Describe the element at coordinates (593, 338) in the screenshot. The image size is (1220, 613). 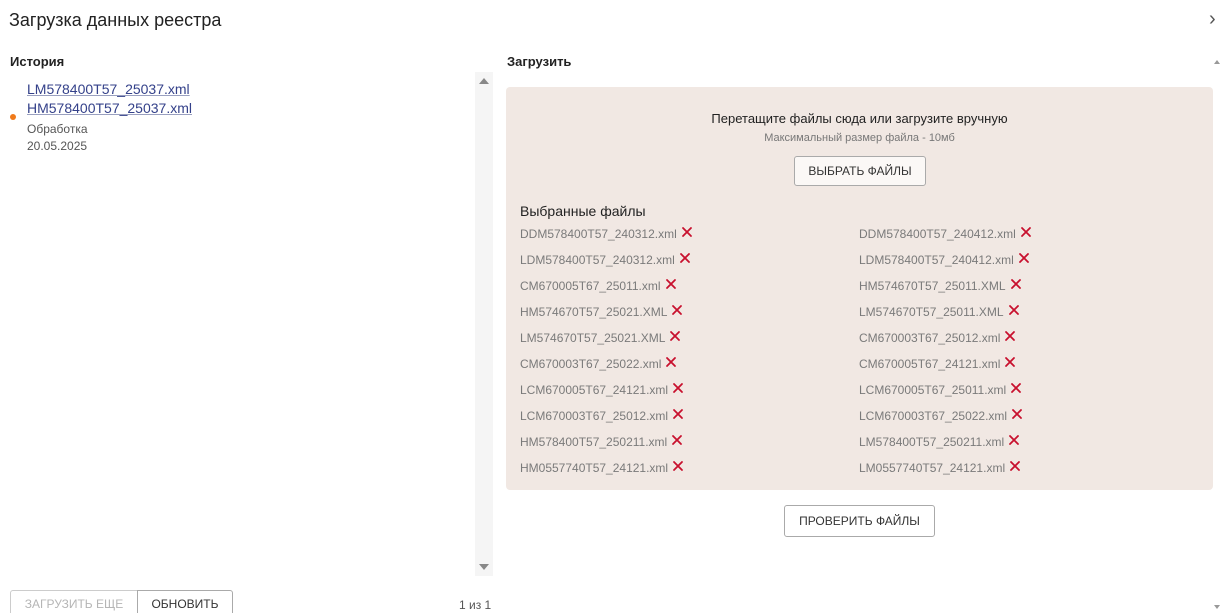
I see `selected-file-name: LM574670T57_25021.XML` at that location.